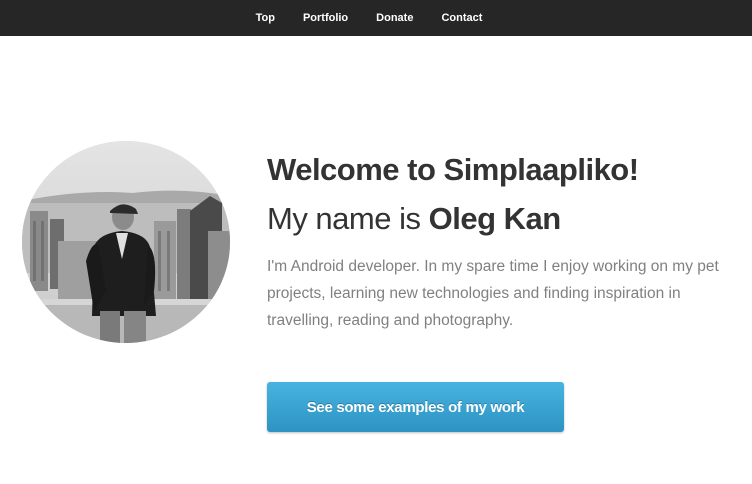  I want to click on welcome-heading: Welcome to Simplaapliko!, so click(453, 169).